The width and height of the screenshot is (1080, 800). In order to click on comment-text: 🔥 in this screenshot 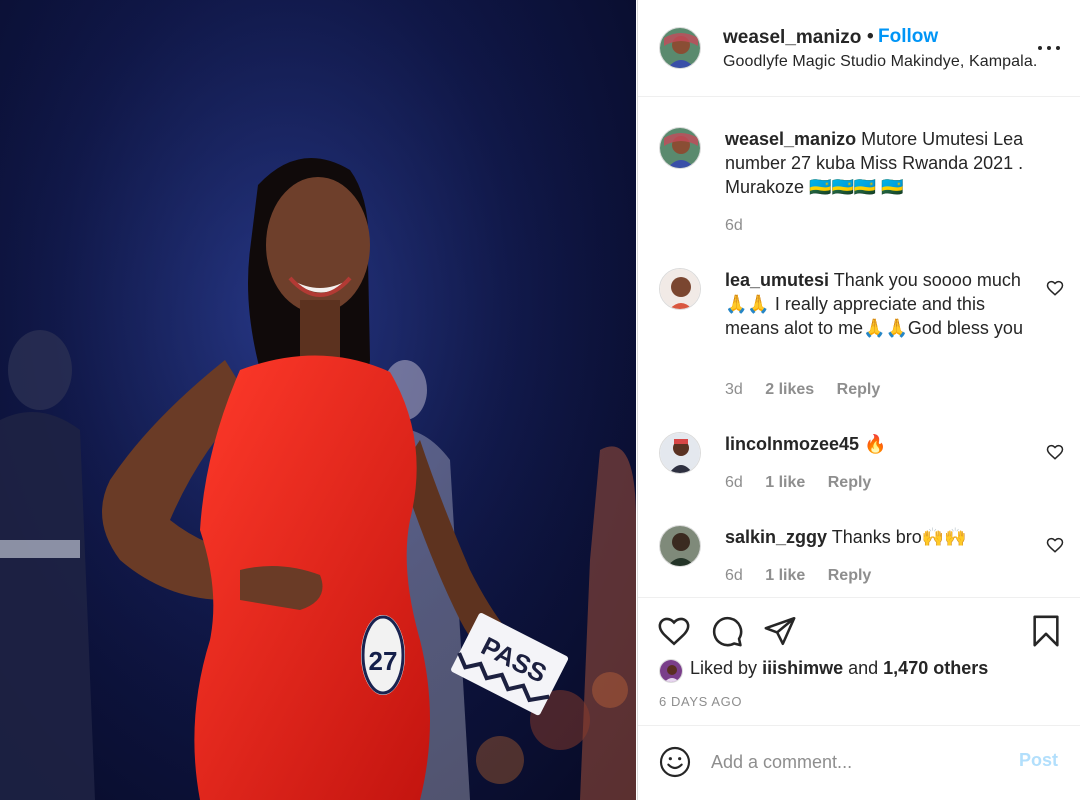, I will do `click(875, 444)`.